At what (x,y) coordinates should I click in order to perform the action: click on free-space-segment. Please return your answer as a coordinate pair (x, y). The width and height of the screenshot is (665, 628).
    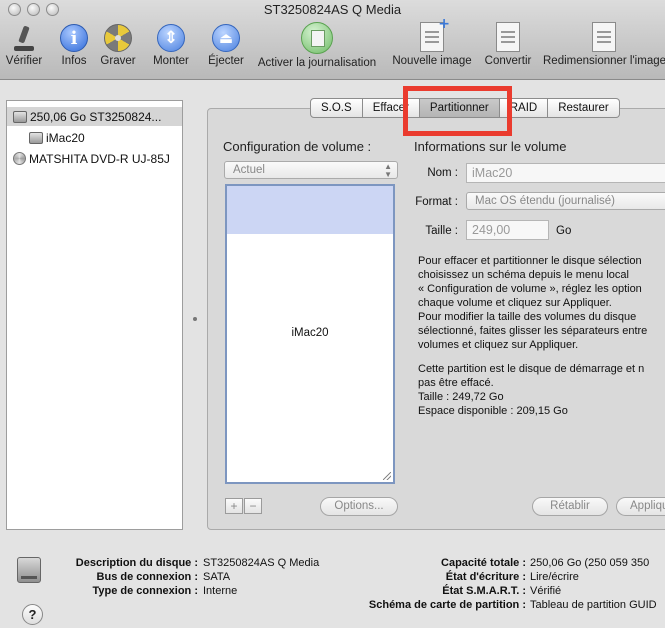
    Looking at the image, I should click on (310, 210).